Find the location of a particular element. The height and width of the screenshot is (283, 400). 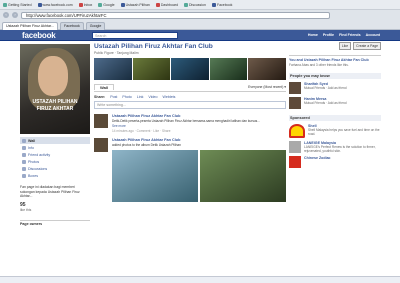

wall-icon is located at coordinates (24, 140).